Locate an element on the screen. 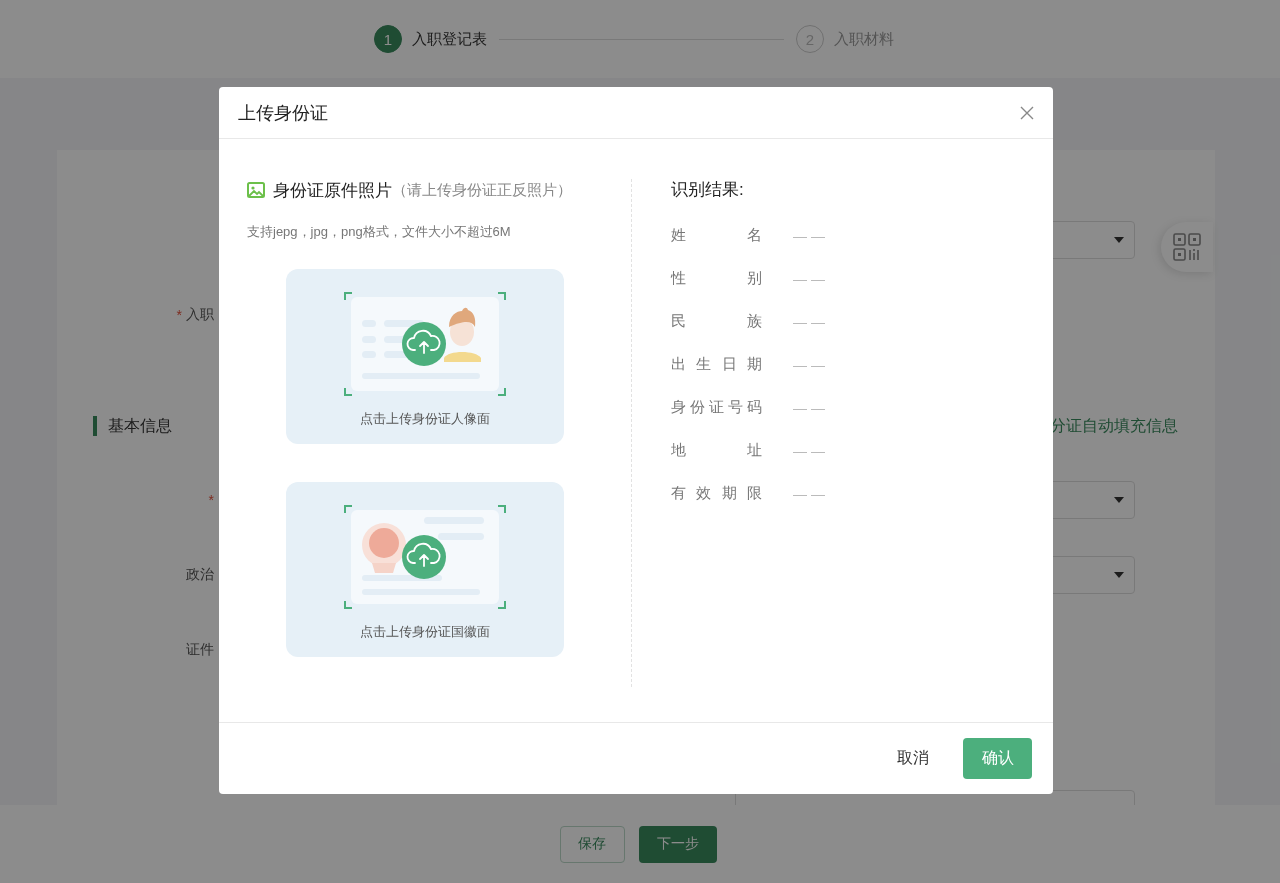 This screenshot has height=883, width=1280. results-title: 识别结果: is located at coordinates (708, 190).